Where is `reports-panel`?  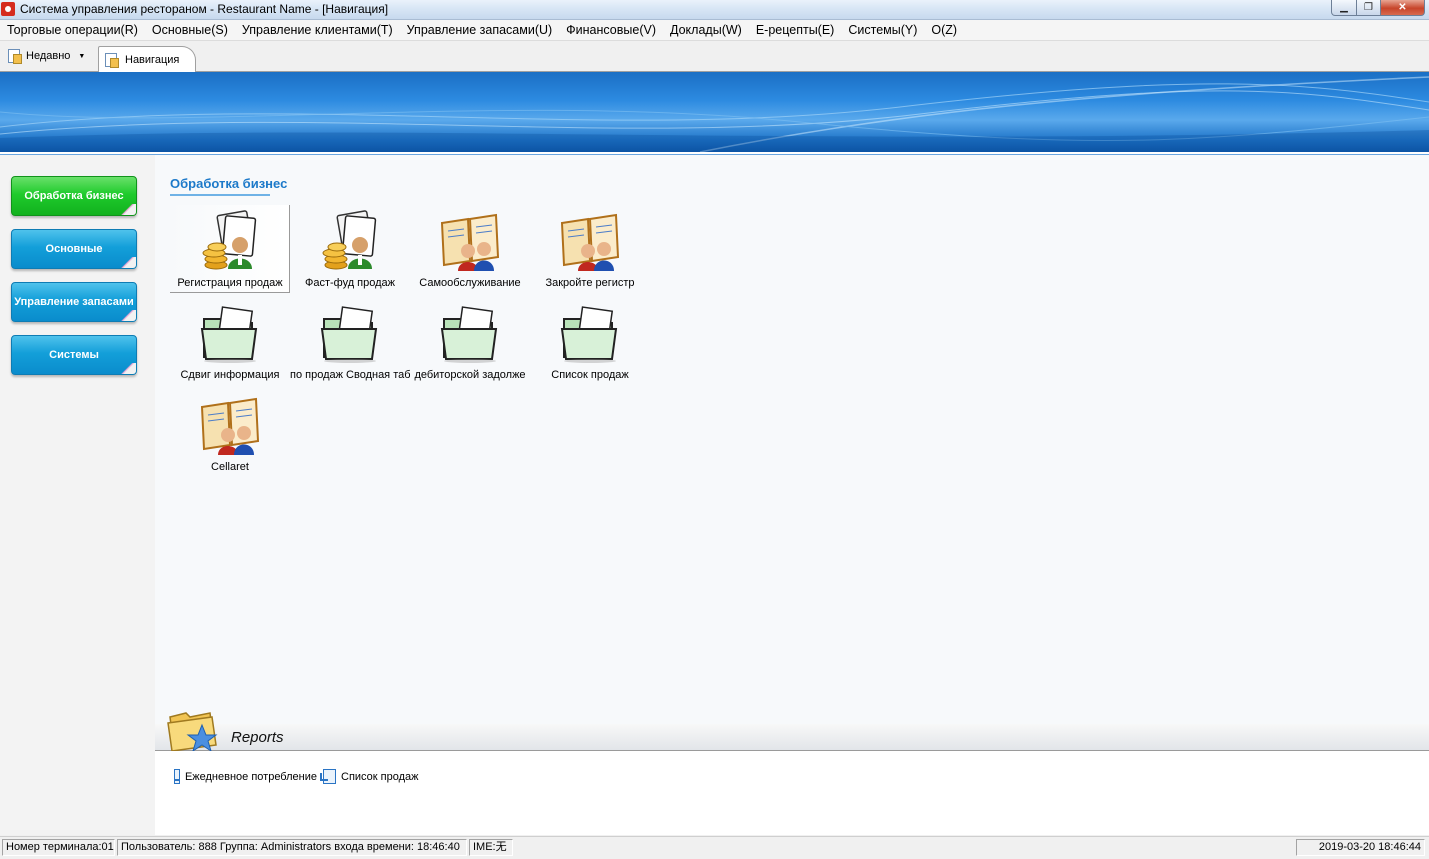
reports-panel is located at coordinates (792, 793).